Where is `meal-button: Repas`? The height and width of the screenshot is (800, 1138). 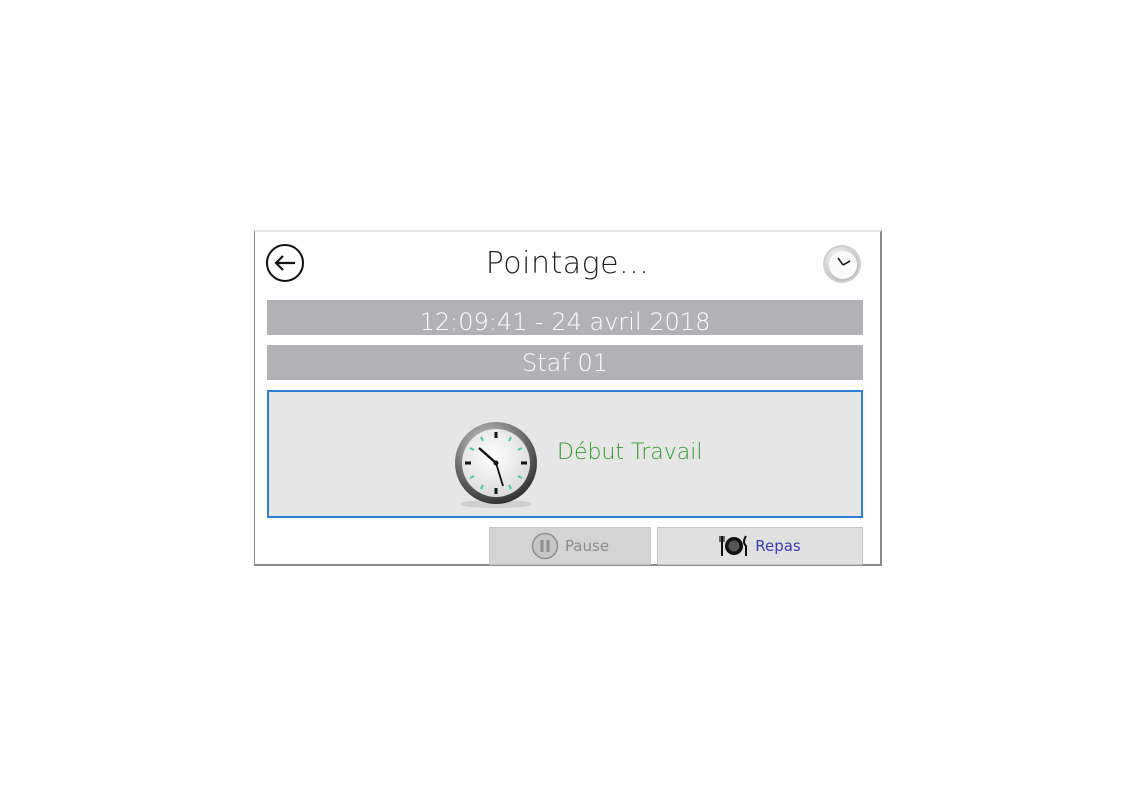 meal-button: Repas is located at coordinates (760, 546).